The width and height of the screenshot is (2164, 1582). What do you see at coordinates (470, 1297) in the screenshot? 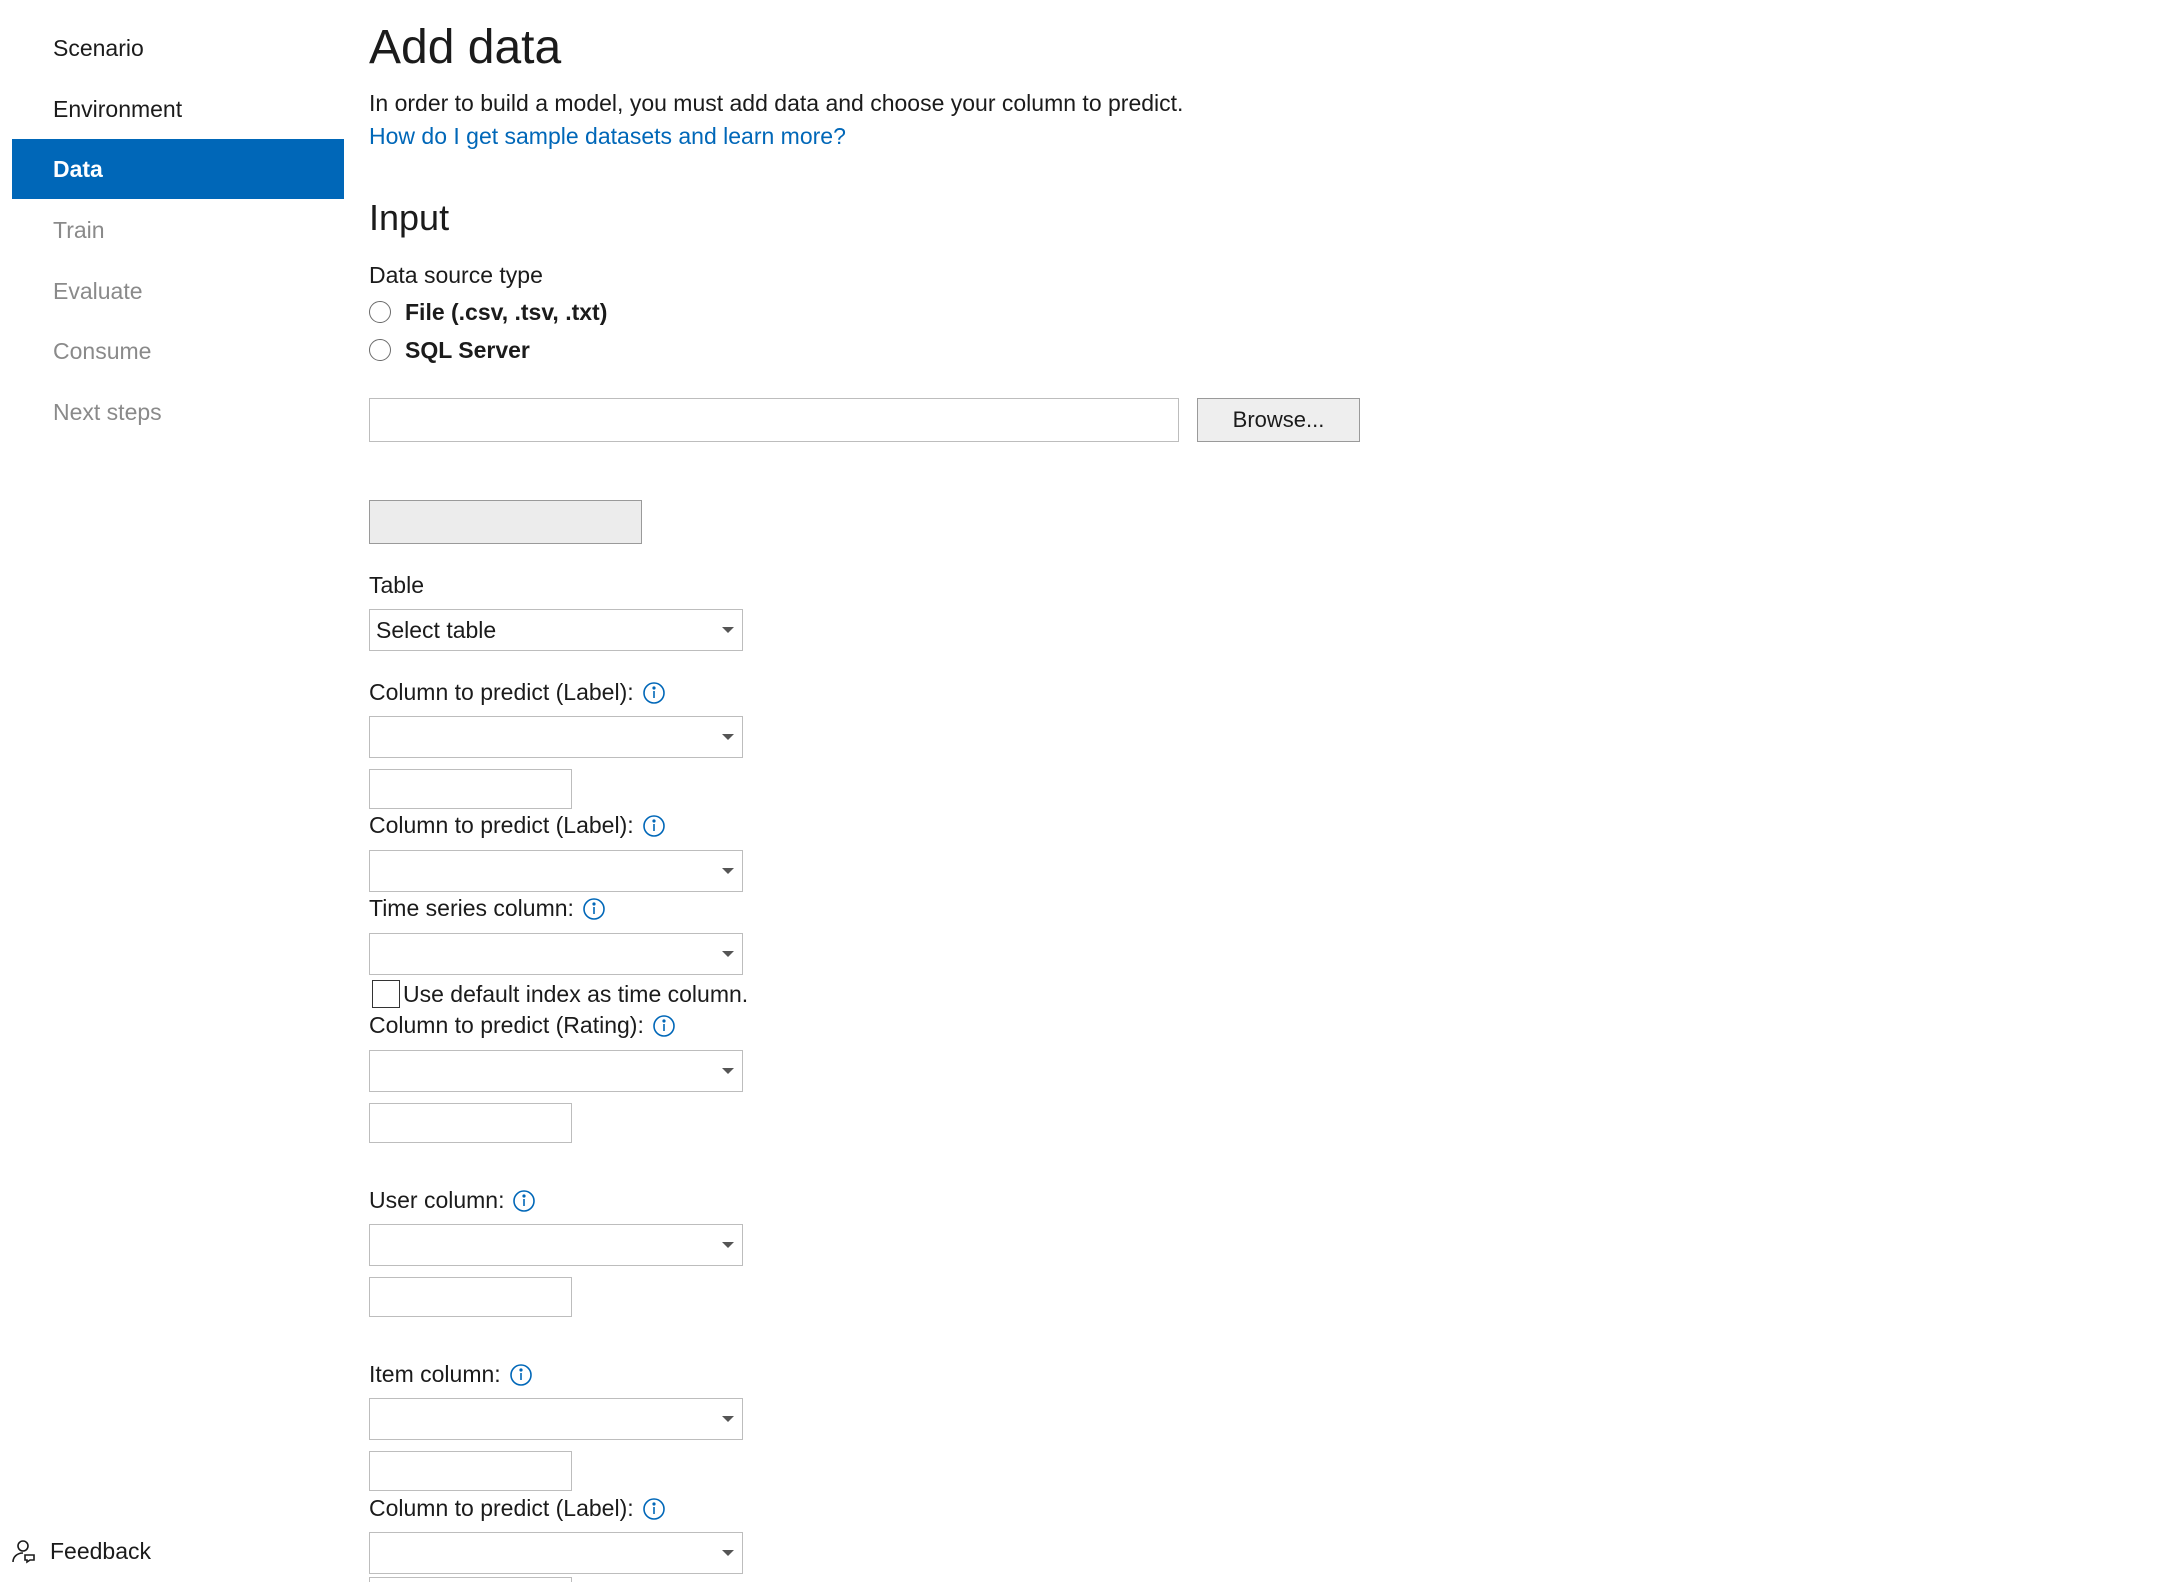
I see `user-column-text-input` at bounding box center [470, 1297].